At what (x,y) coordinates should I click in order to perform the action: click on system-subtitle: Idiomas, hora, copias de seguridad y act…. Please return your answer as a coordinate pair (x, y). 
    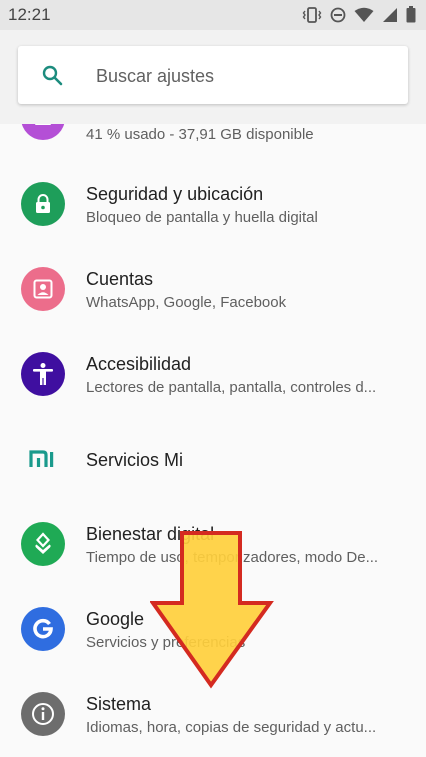
    Looking at the image, I should click on (231, 727).